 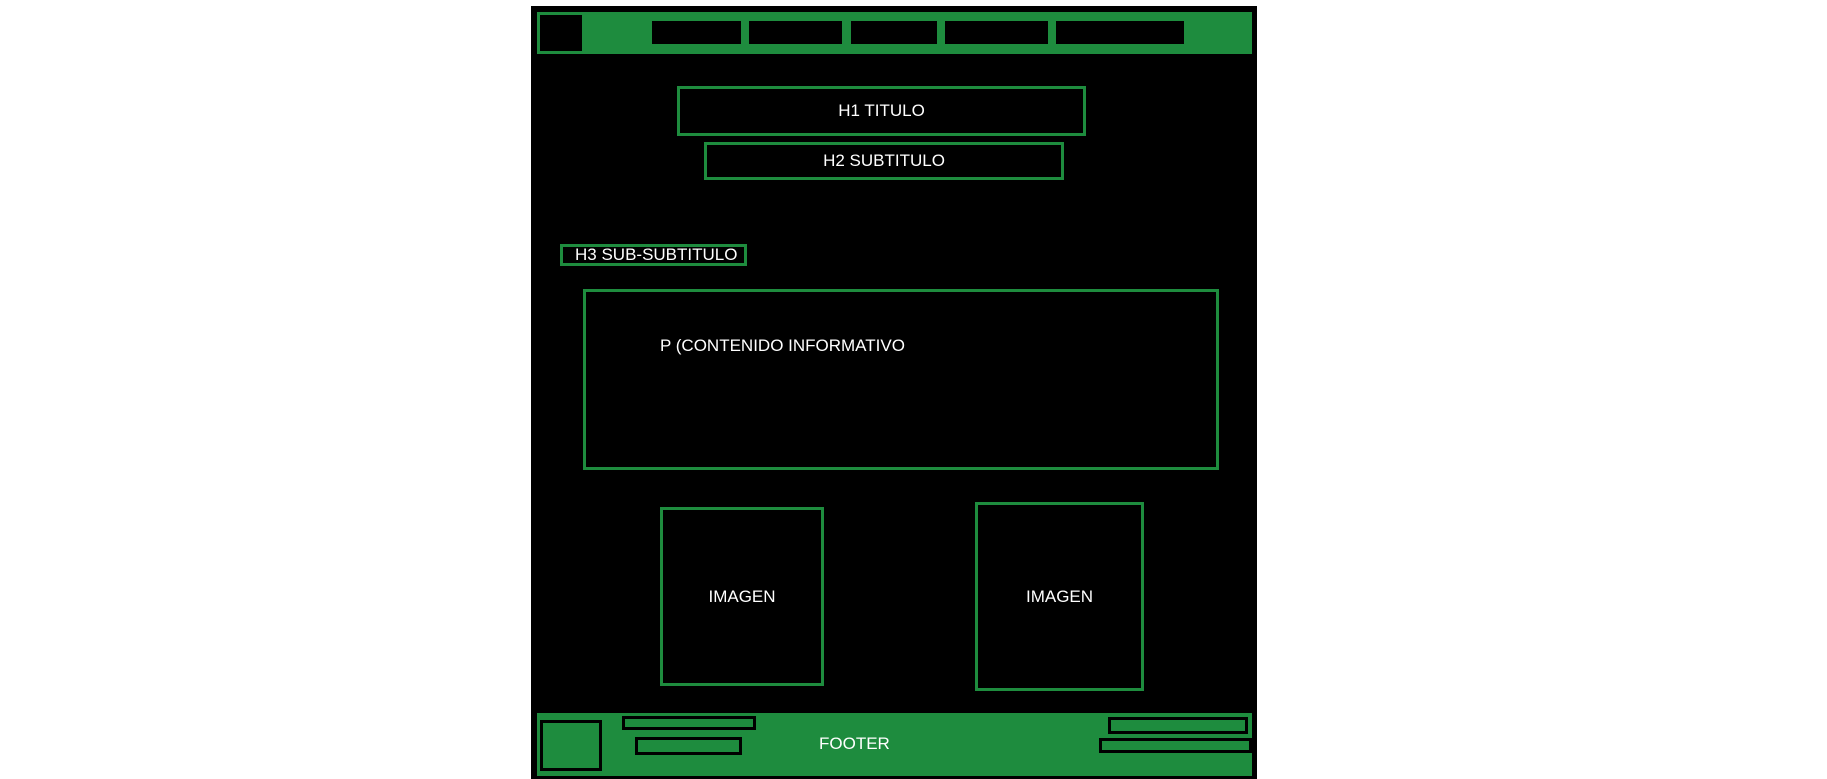 I want to click on h1-title-box: H1 TITULO, so click(x=881, y=111).